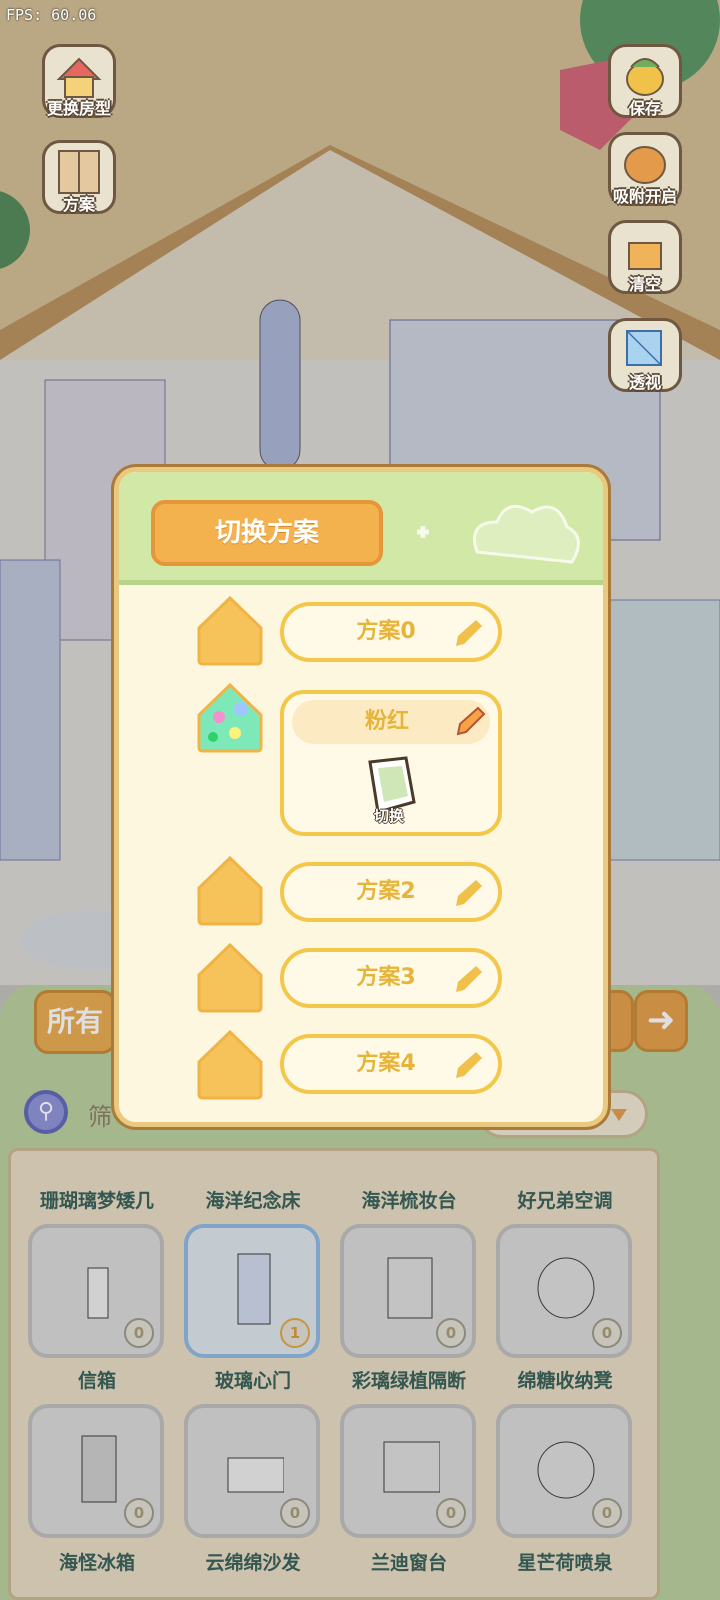  Describe the element at coordinates (644, 382) in the screenshot. I see `perspective-label: 透视` at that location.